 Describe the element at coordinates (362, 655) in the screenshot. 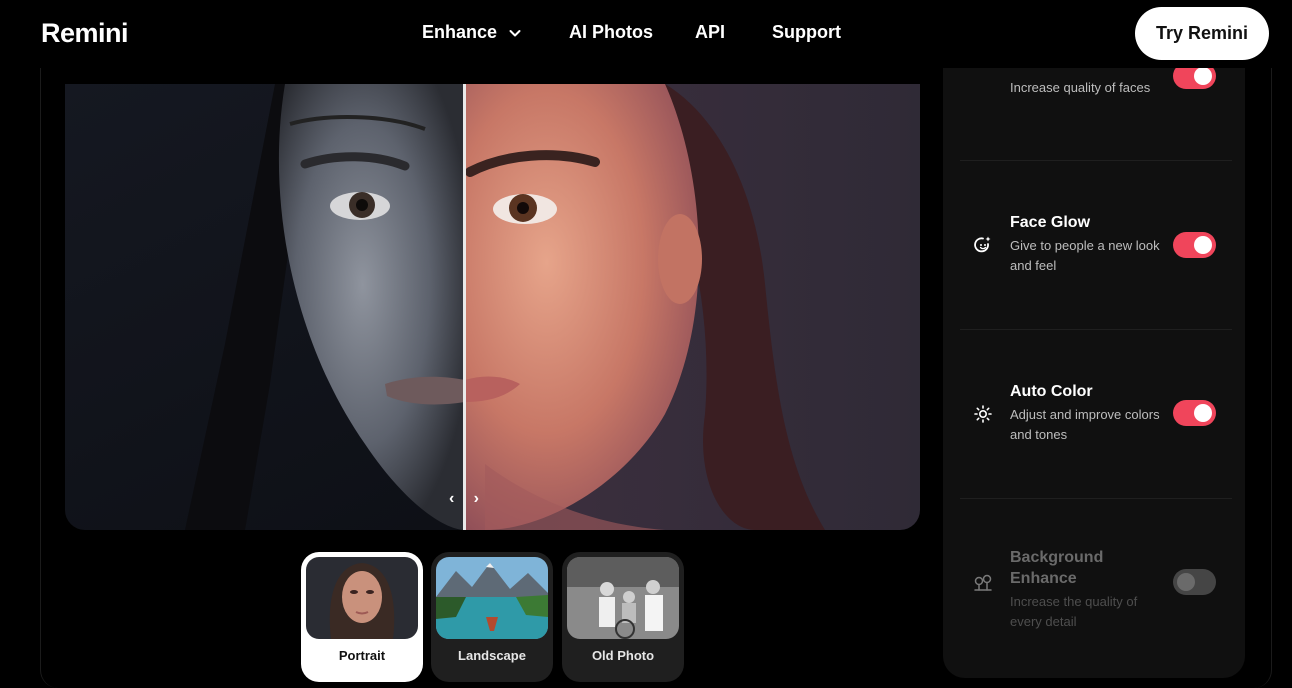

I see `thumbnail-label: Portrait` at that location.